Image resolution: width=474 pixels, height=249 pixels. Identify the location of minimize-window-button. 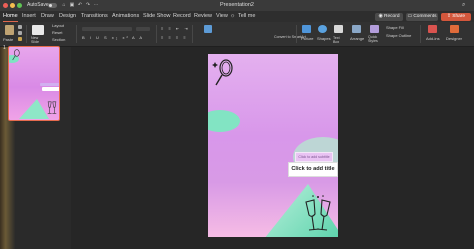
(12, 5).